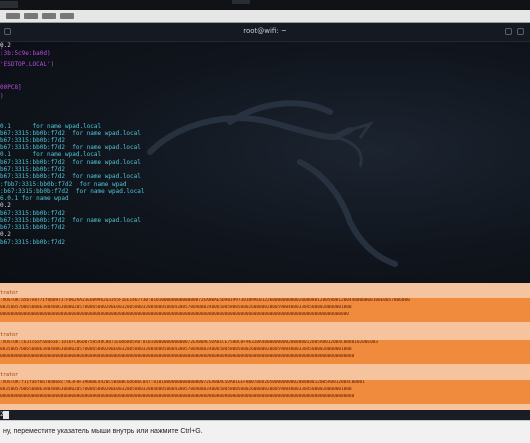  What do you see at coordinates (6, 415) in the screenshot?
I see `terminal-cursor` at bounding box center [6, 415].